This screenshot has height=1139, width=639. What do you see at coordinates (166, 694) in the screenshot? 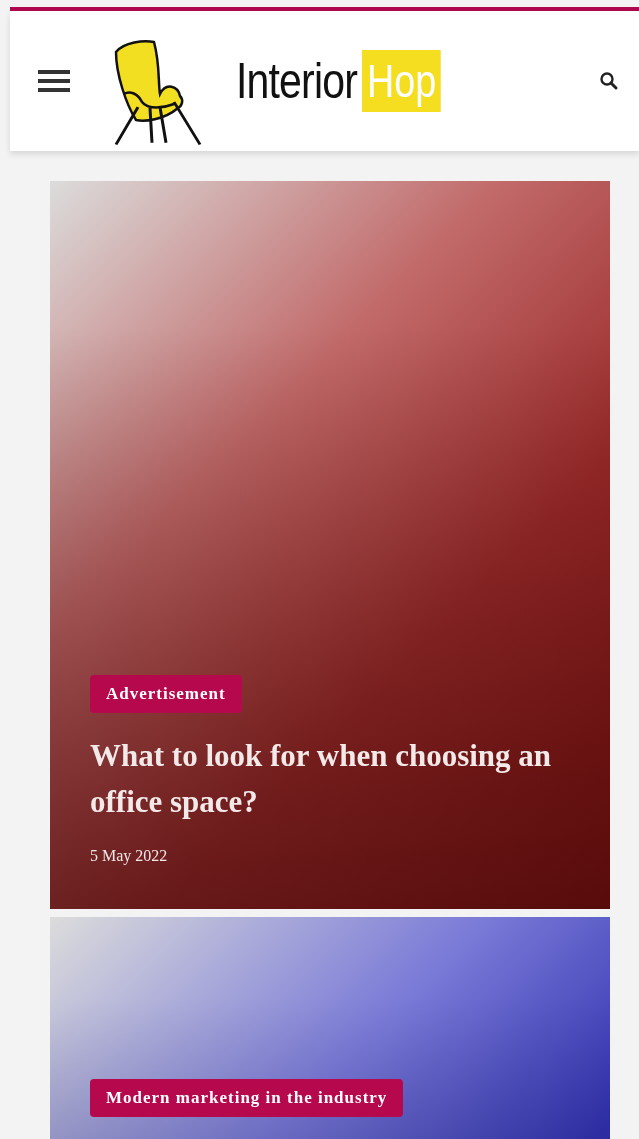
I see `category-tag: Advertisement` at bounding box center [166, 694].